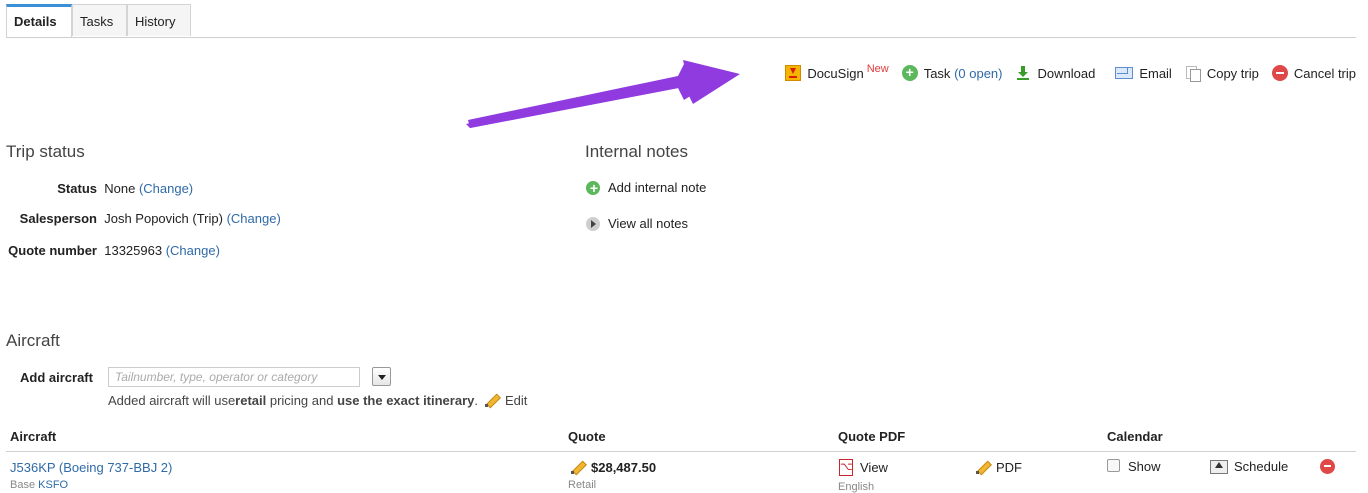 This screenshot has width=1368, height=493. I want to click on edit-quote-icon, so click(578, 467).